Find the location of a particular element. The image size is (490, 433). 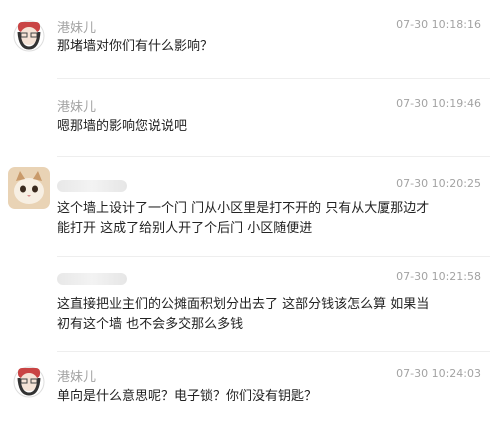

comment-timestamp: 07-30 10:19:46 is located at coordinates (438, 103).